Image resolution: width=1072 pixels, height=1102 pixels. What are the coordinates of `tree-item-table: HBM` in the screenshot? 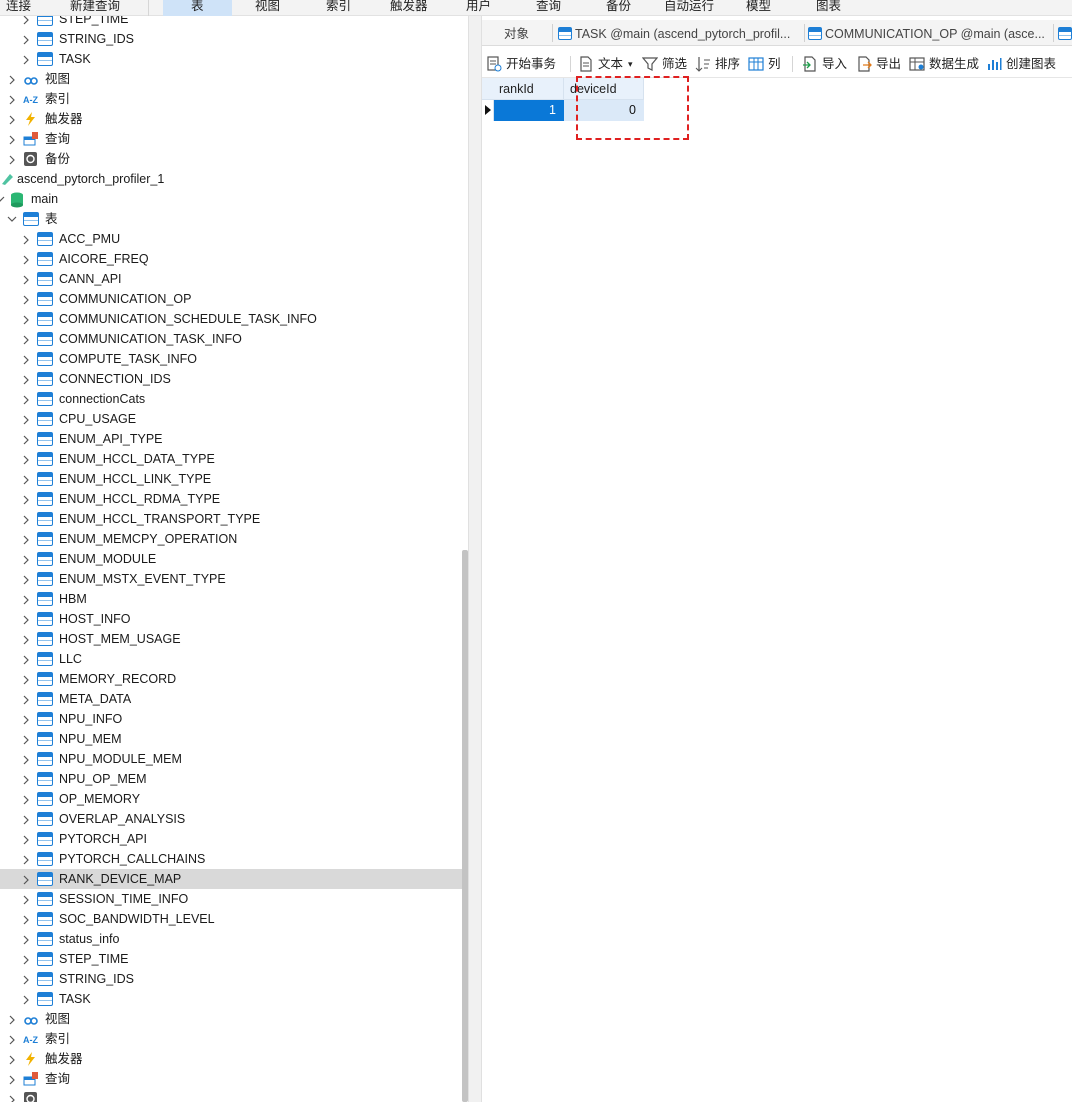 It's located at (231, 599).